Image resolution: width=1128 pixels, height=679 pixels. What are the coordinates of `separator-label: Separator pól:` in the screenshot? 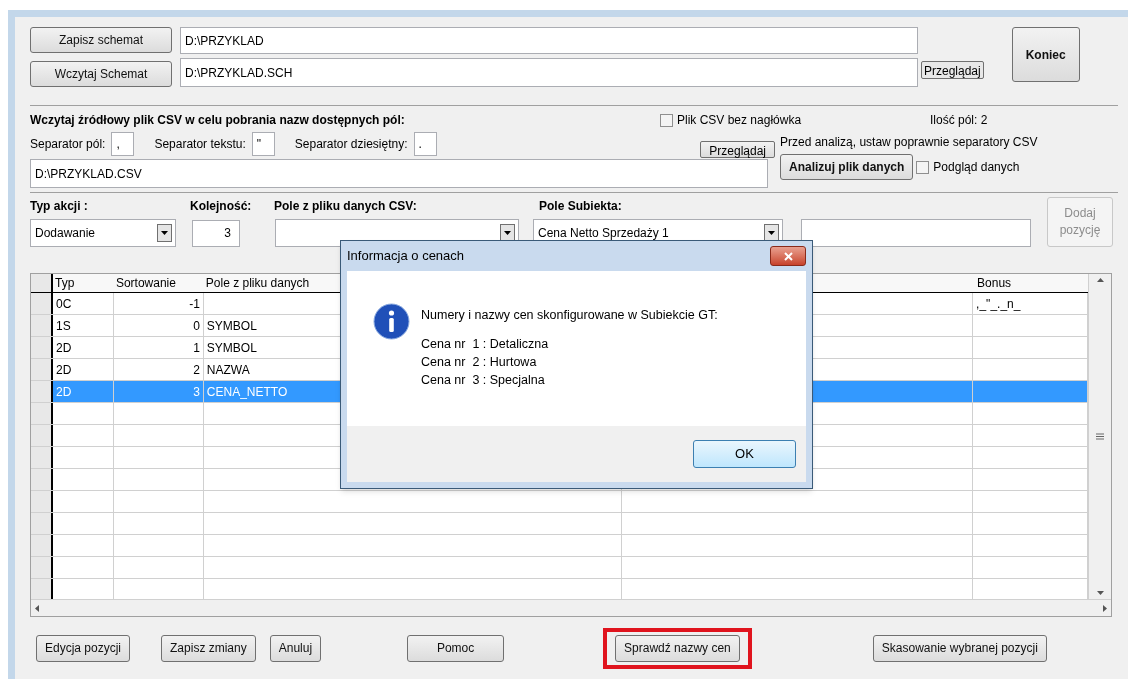 It's located at (68, 144).